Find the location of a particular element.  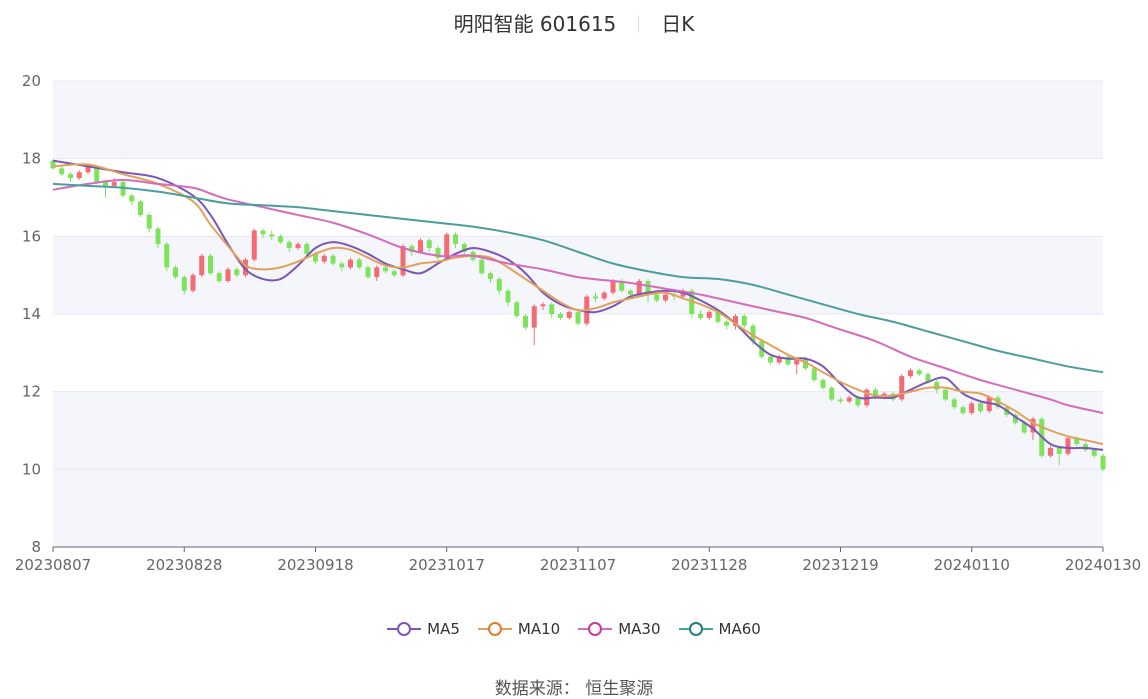

x-tick-label: 20230807 is located at coordinates (53, 565).